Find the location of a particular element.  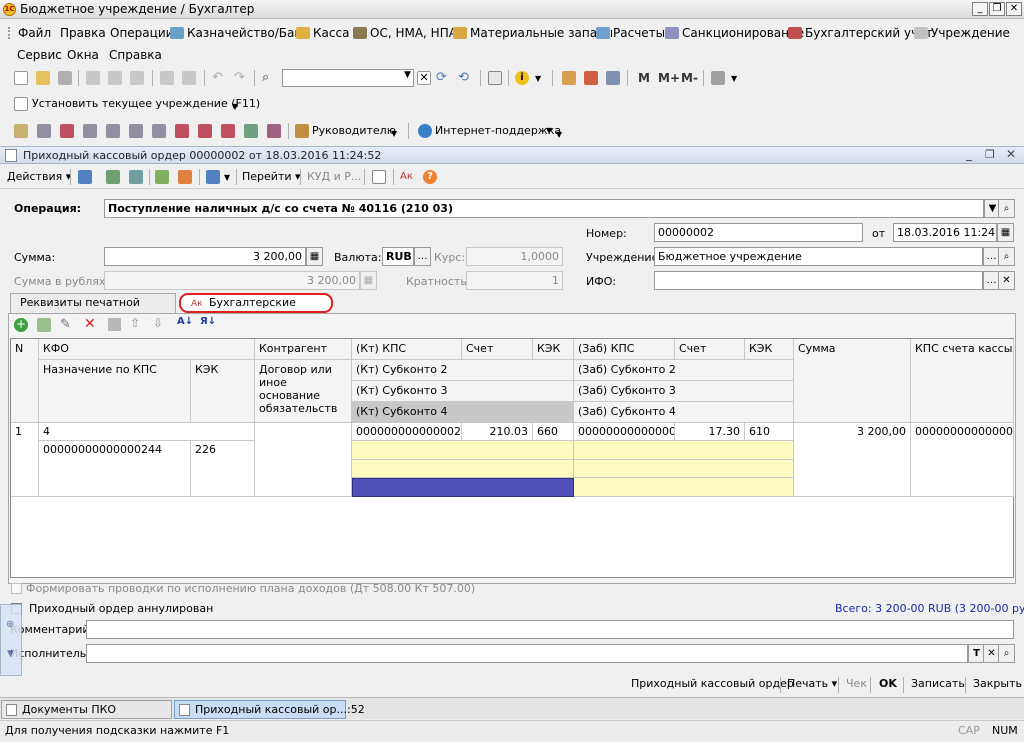

copy-icon is located at coordinates (115, 78).